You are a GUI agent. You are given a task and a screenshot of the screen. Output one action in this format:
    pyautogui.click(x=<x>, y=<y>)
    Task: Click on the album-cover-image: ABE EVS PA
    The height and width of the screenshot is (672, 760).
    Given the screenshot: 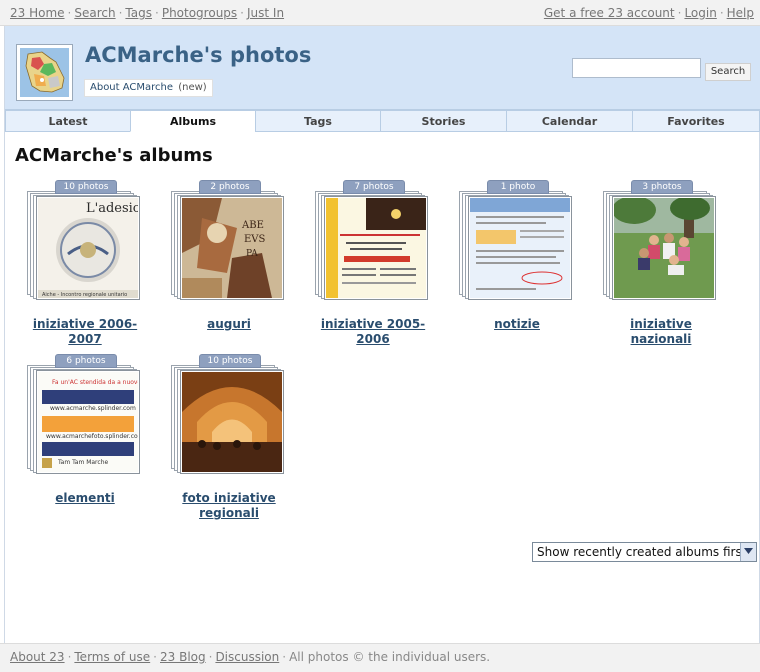 What is the action you would take?
    pyautogui.click(x=232, y=248)
    